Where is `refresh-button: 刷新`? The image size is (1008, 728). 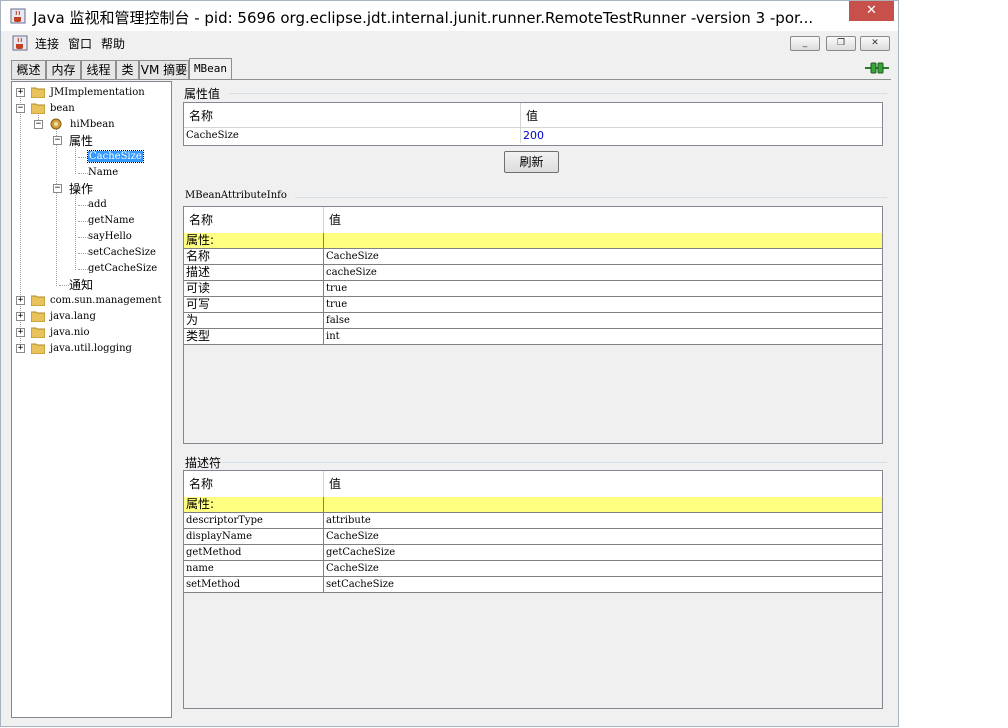
refresh-button: 刷新 is located at coordinates (531, 162).